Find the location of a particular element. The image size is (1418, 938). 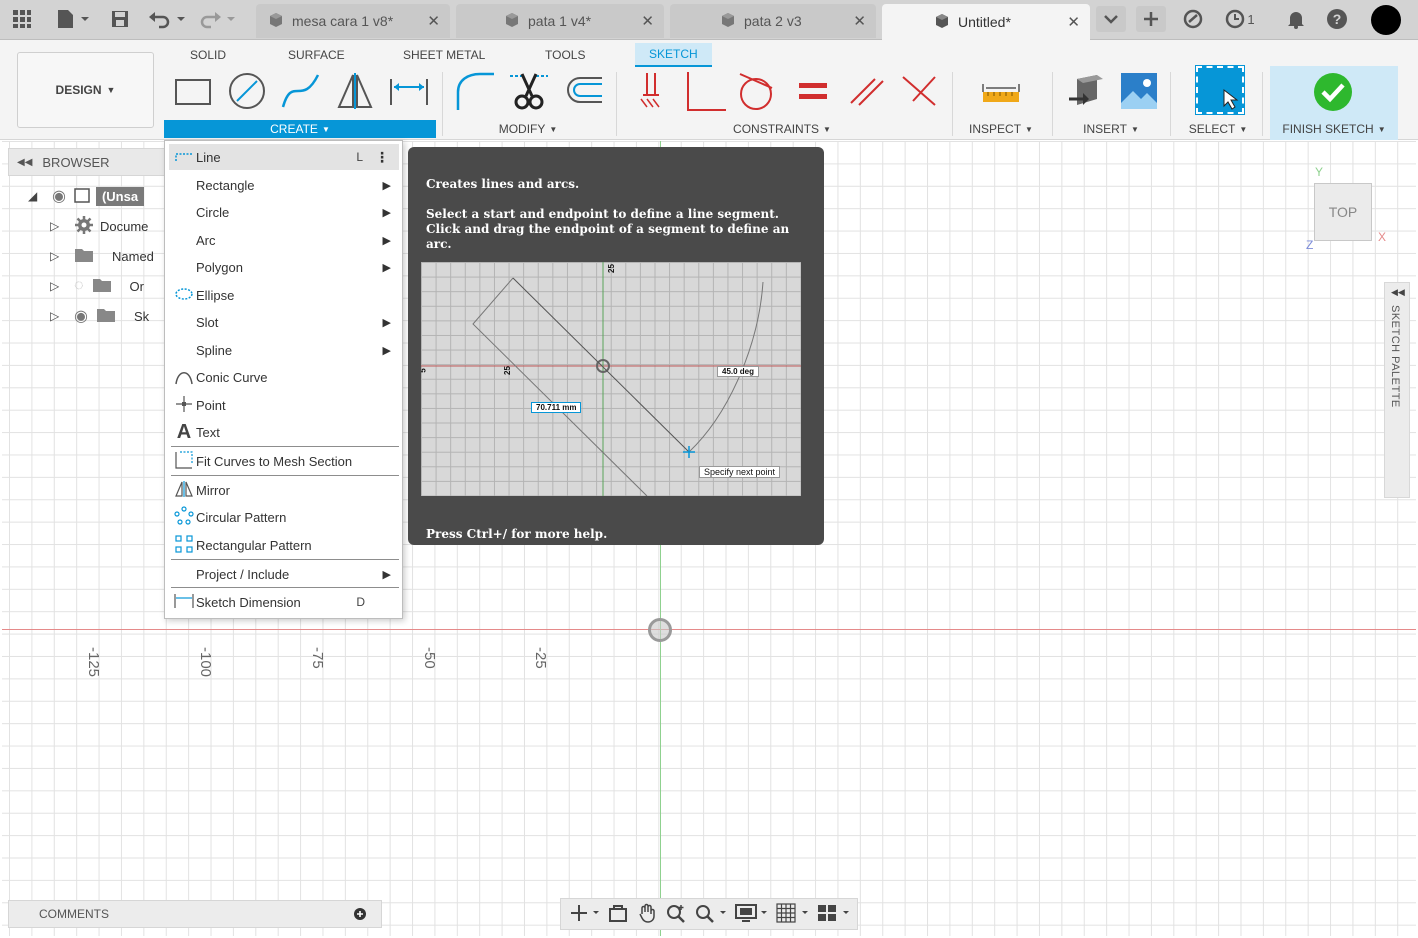

menu-item-rectangle: Rectangle ▶ is located at coordinates (284, 185).